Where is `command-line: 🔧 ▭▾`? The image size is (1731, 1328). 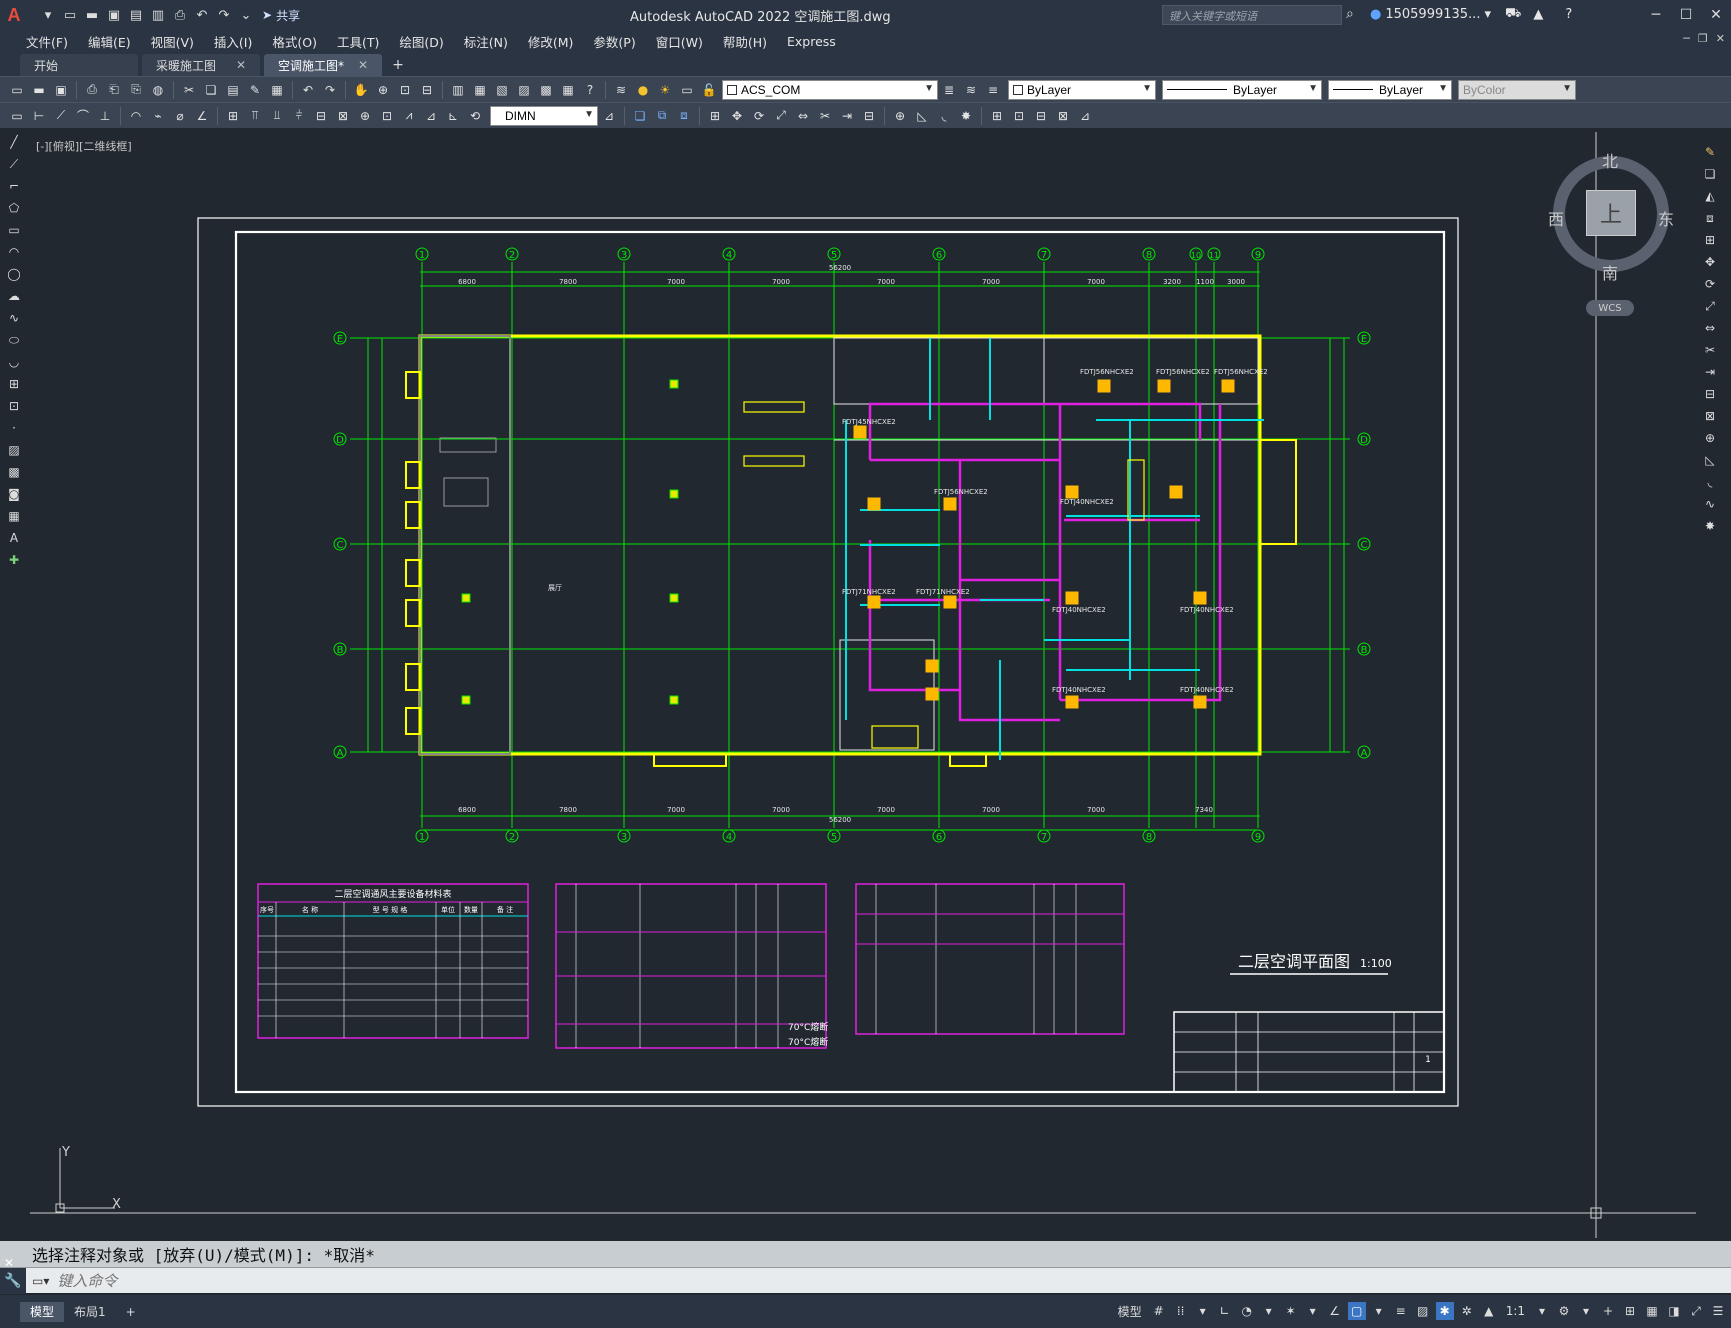 command-line: 🔧 ▭▾ is located at coordinates (865, 1280).